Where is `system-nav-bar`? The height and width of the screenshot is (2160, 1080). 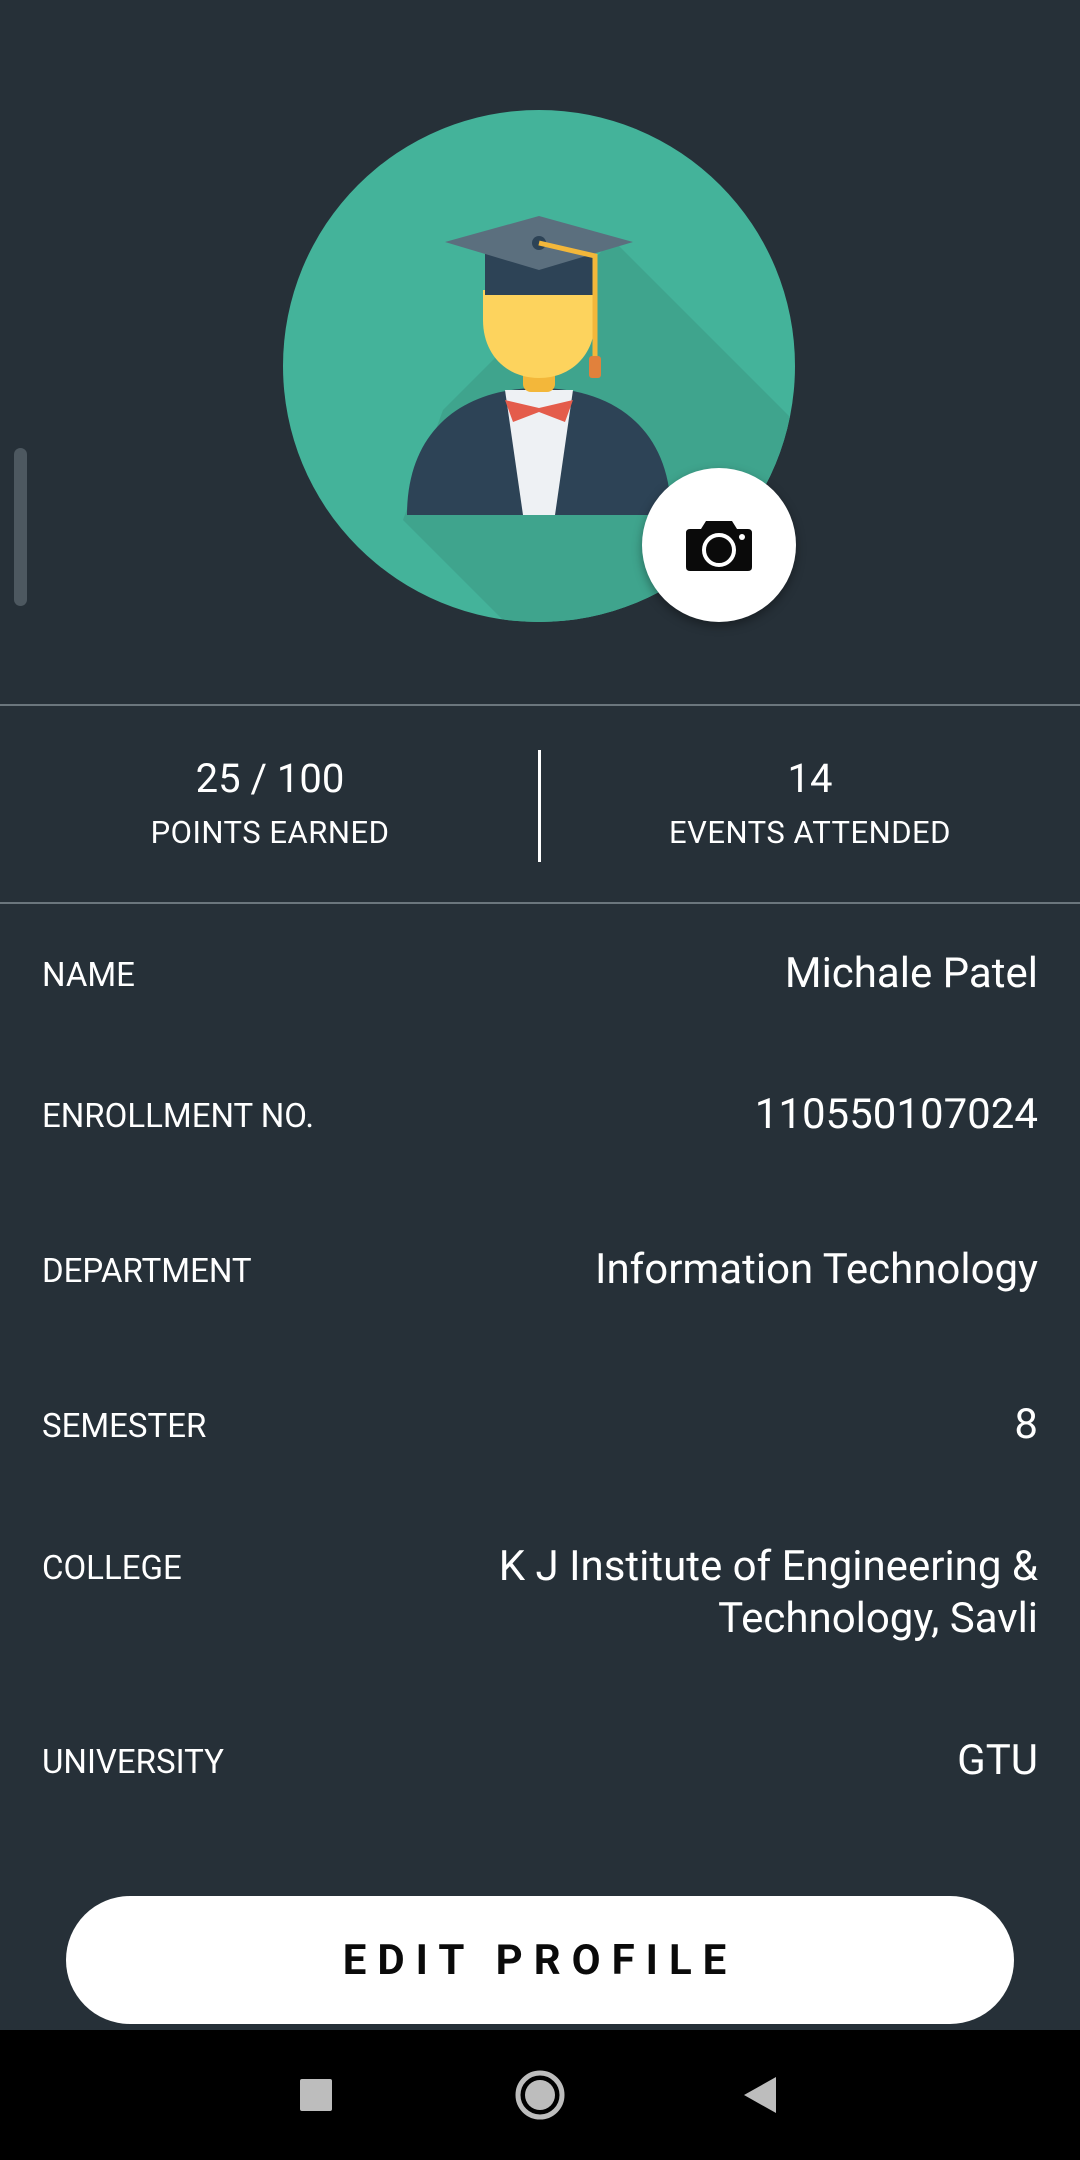
system-nav-bar is located at coordinates (540, 2095).